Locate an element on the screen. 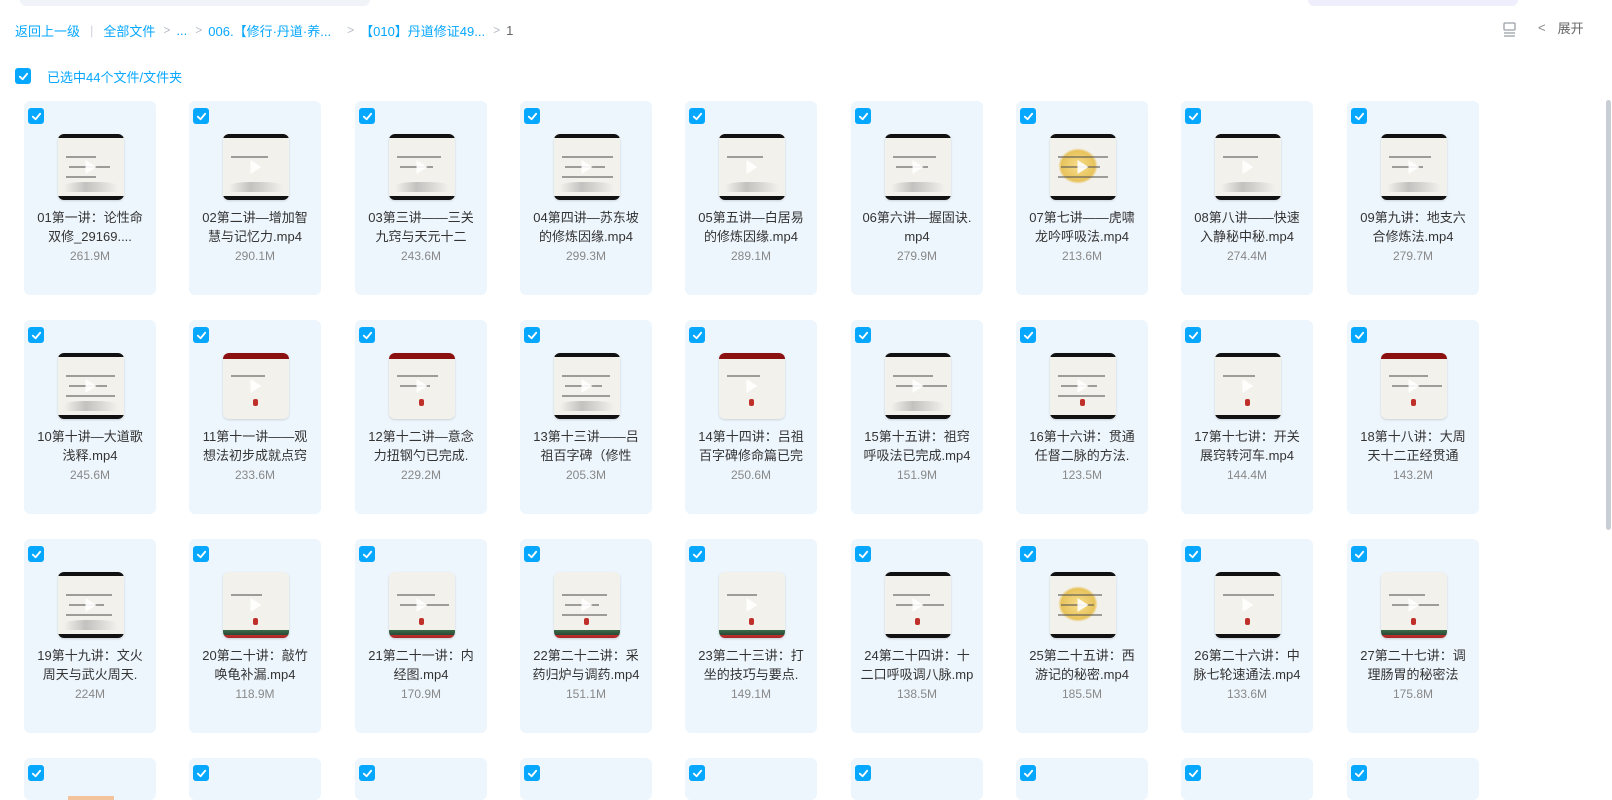  file-tile: 01第一讲：论性命双修_29169.... 261.9M is located at coordinates (90, 198).